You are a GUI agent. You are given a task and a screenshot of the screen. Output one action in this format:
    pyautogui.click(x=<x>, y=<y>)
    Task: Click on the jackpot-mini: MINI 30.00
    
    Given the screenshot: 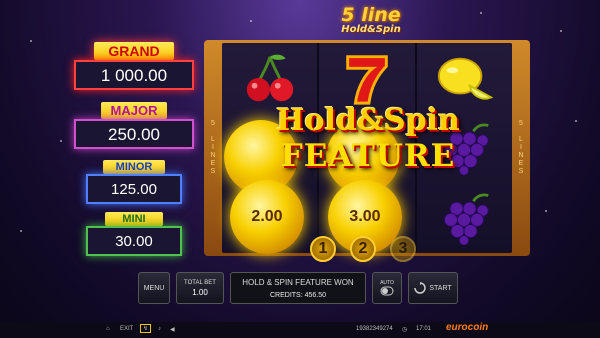 What is the action you would take?
    pyautogui.click(x=134, y=234)
    